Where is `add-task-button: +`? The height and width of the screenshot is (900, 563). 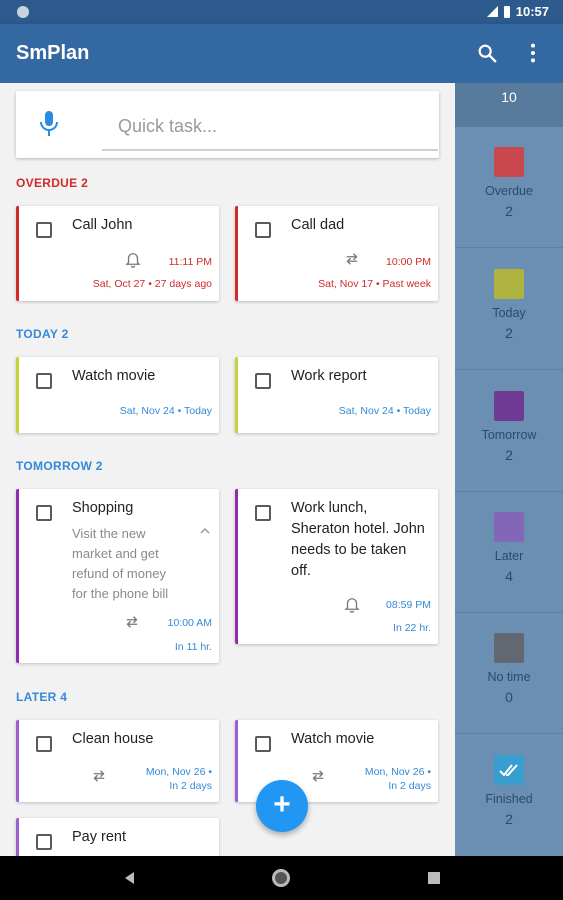
add-task-button: + is located at coordinates (282, 806).